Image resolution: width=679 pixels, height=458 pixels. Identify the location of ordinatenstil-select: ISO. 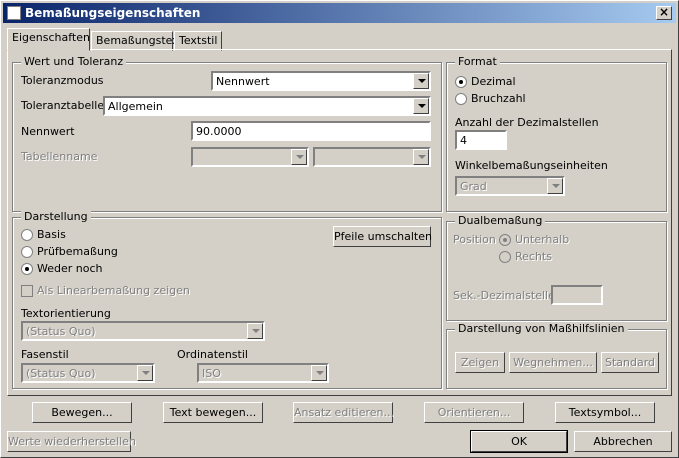
(263, 373).